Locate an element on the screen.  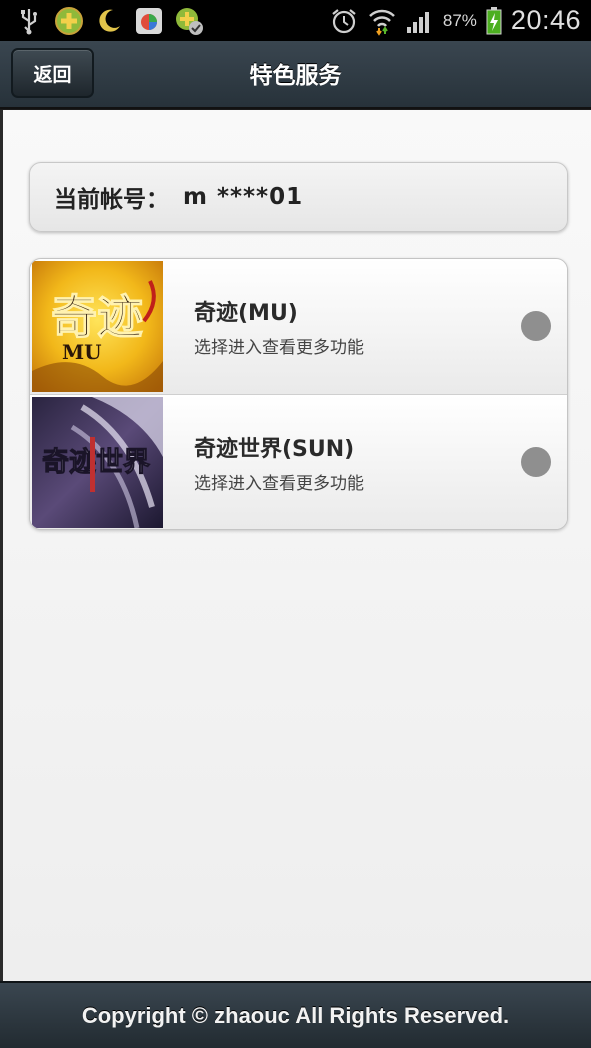
game-item-sun: 奇迹世界 奇迹世界(SUN) 选择进入查看更多功能 is located at coordinates (298, 461).